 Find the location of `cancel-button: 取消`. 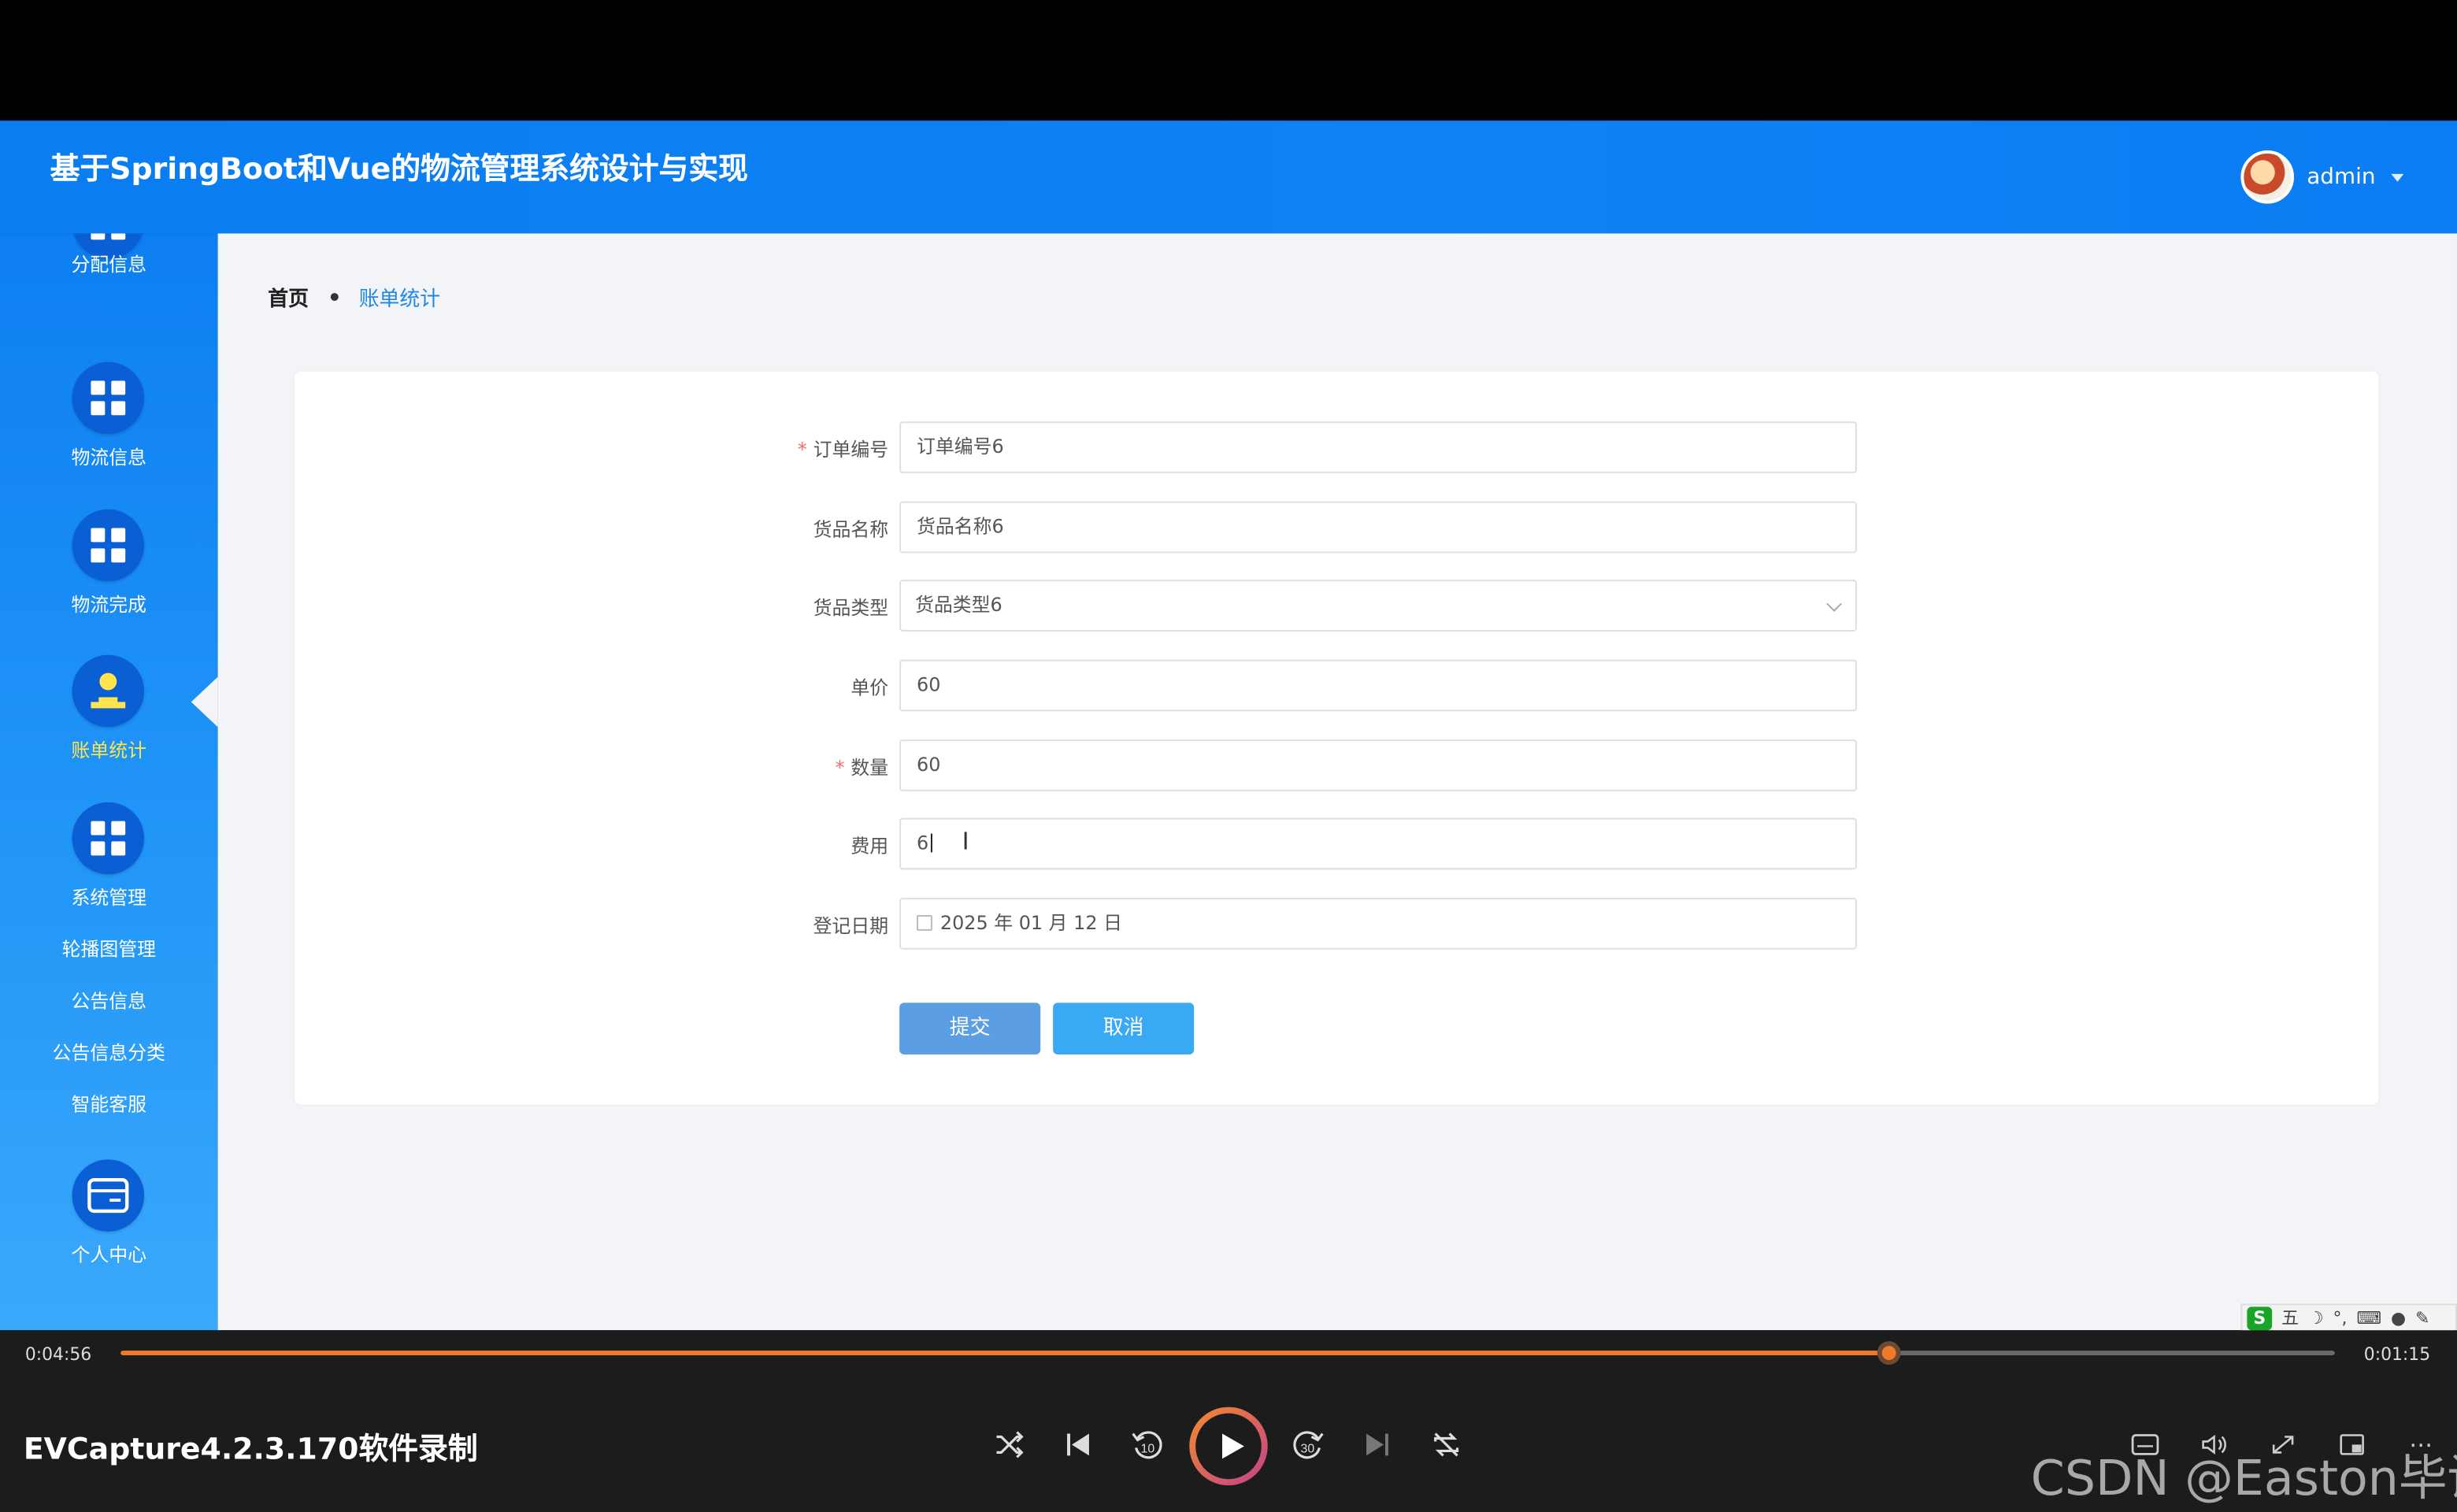

cancel-button: 取消 is located at coordinates (1124, 1028).